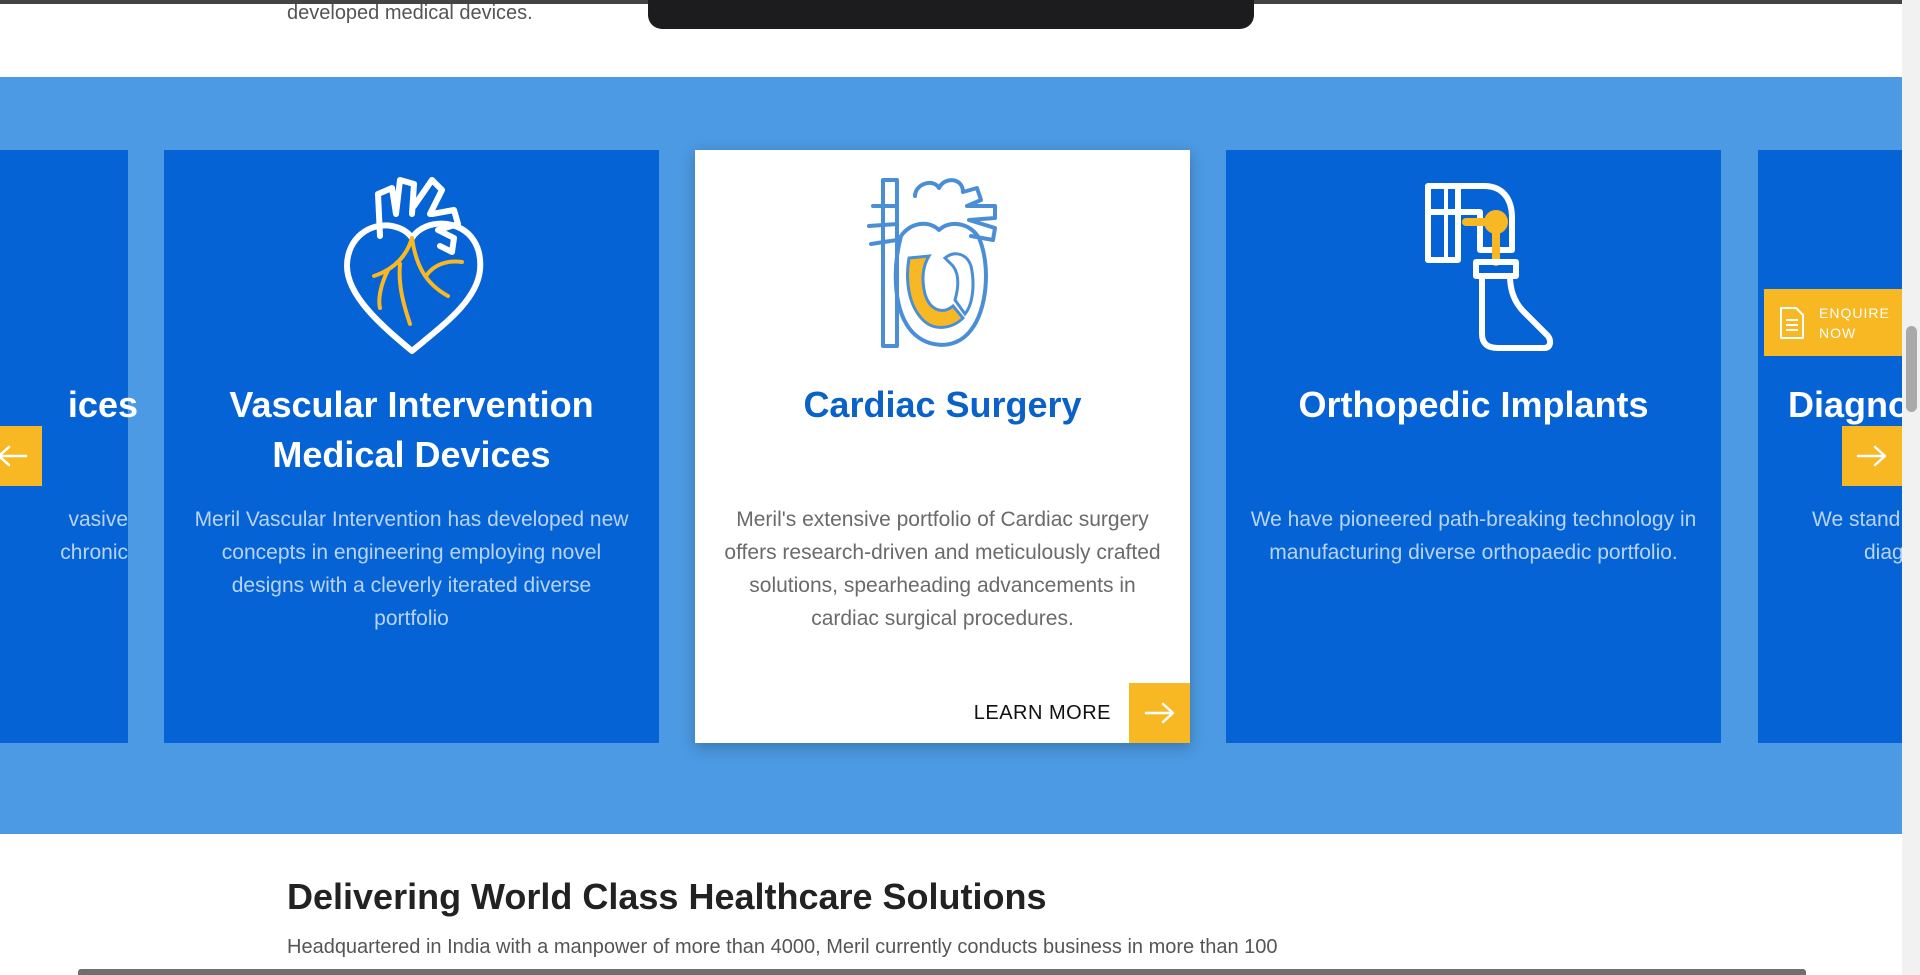  Describe the element at coordinates (1792, 322) in the screenshot. I see `document-icon` at that location.